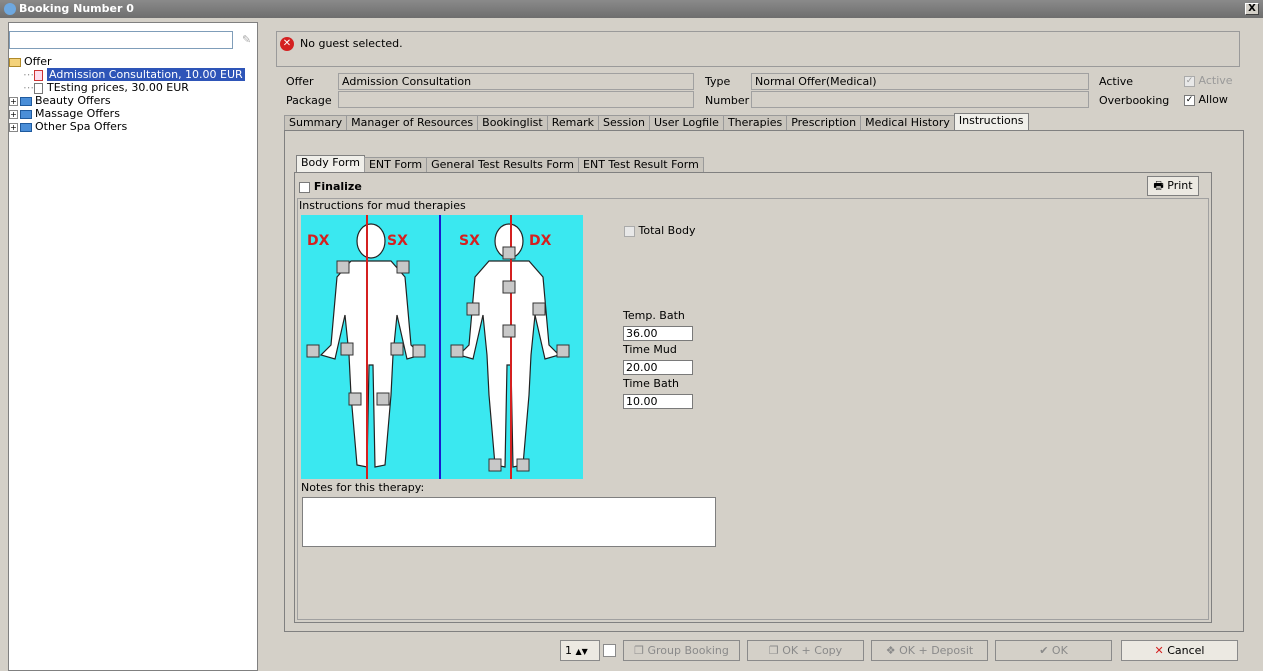 This screenshot has width=1263, height=671. What do you see at coordinates (121, 40) in the screenshot?
I see `tree-search-input` at bounding box center [121, 40].